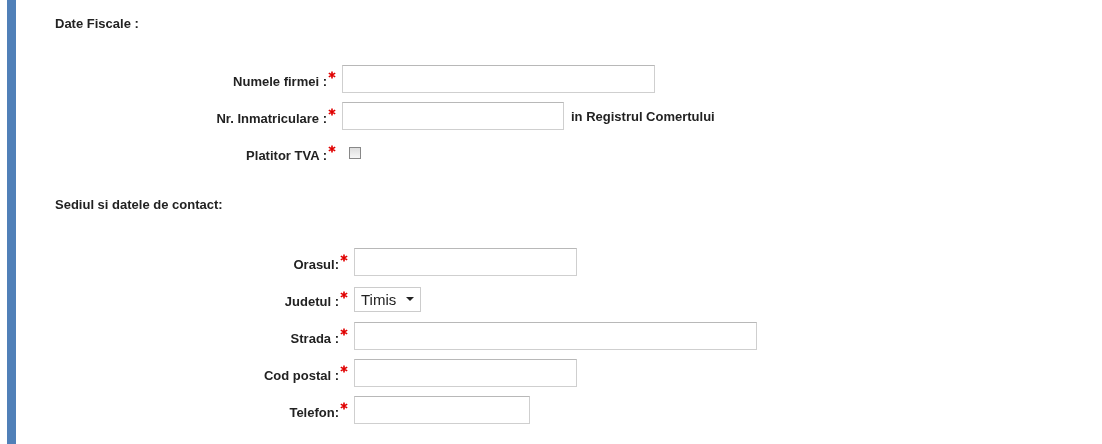  I want to click on section-heading: Sediul si datele de contact:, so click(139, 205).